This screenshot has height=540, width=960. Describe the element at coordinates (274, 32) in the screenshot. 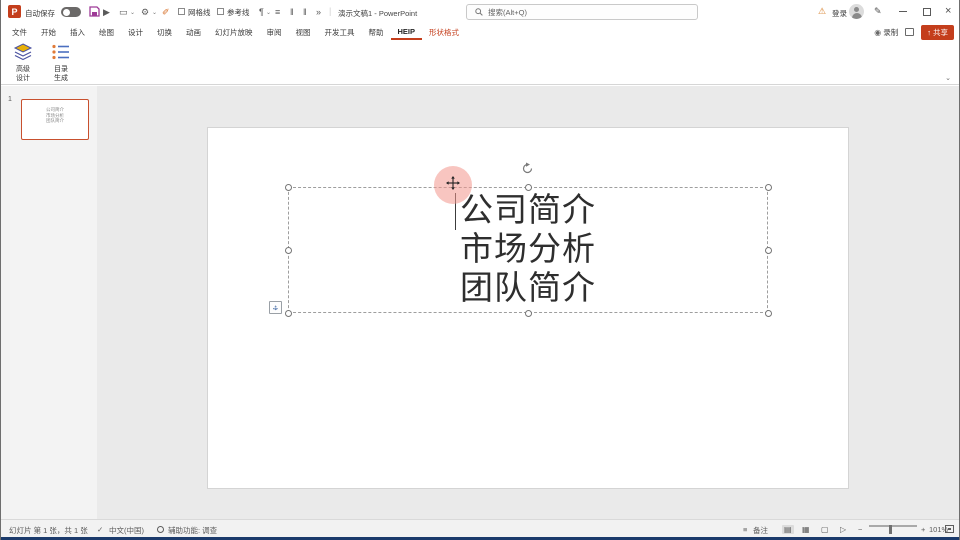

I see `tab-review: 审阅` at that location.